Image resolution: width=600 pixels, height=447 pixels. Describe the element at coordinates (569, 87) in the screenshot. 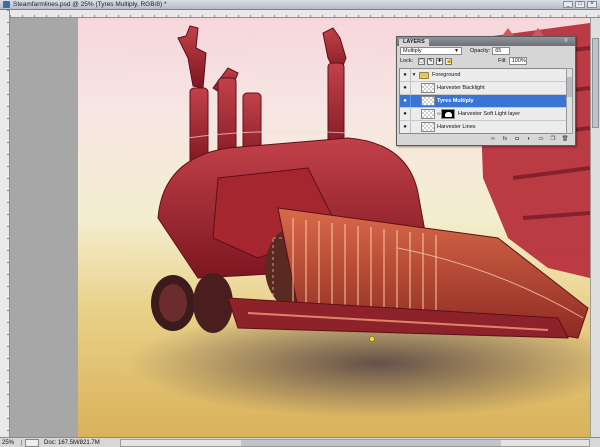

I see `layer-list-scroll-thumb` at that location.